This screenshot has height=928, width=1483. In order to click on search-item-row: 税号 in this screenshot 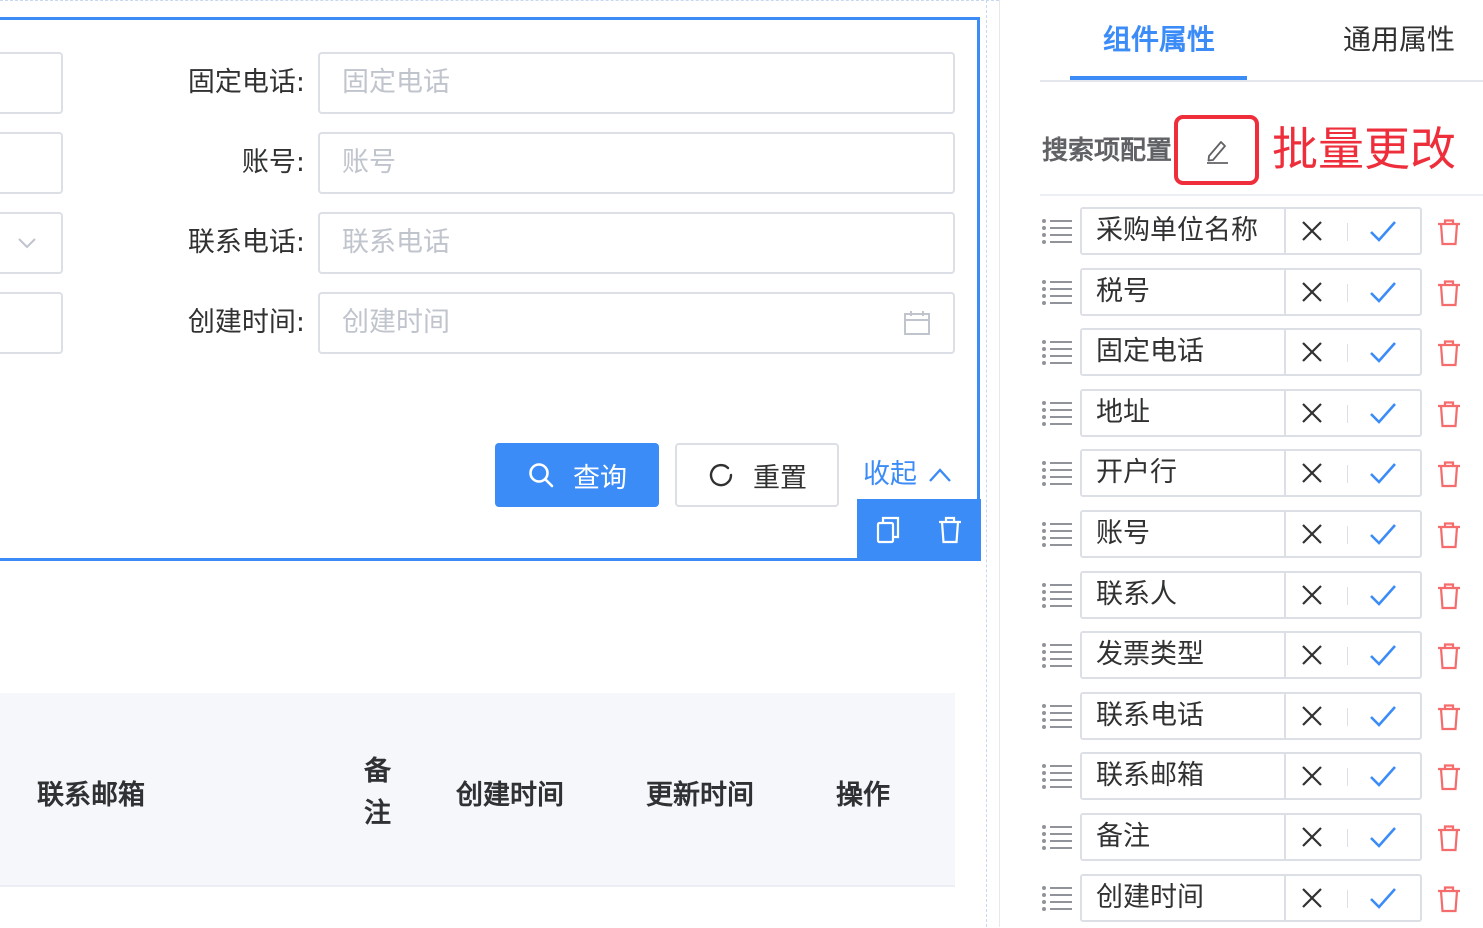, I will do `click(1261, 293)`.